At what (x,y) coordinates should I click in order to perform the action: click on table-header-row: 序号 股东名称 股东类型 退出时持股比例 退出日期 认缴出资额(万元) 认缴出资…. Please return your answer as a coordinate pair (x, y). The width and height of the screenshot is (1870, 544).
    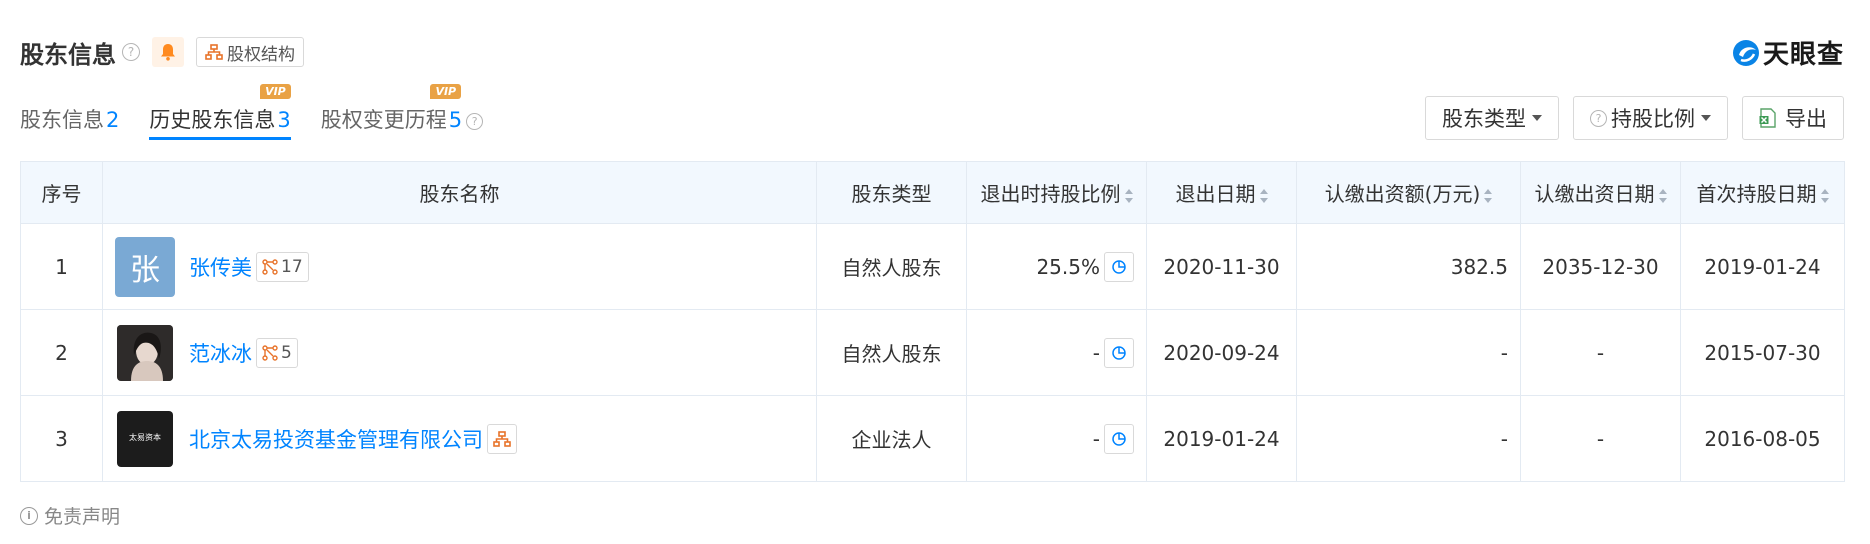
    Looking at the image, I should click on (932, 192).